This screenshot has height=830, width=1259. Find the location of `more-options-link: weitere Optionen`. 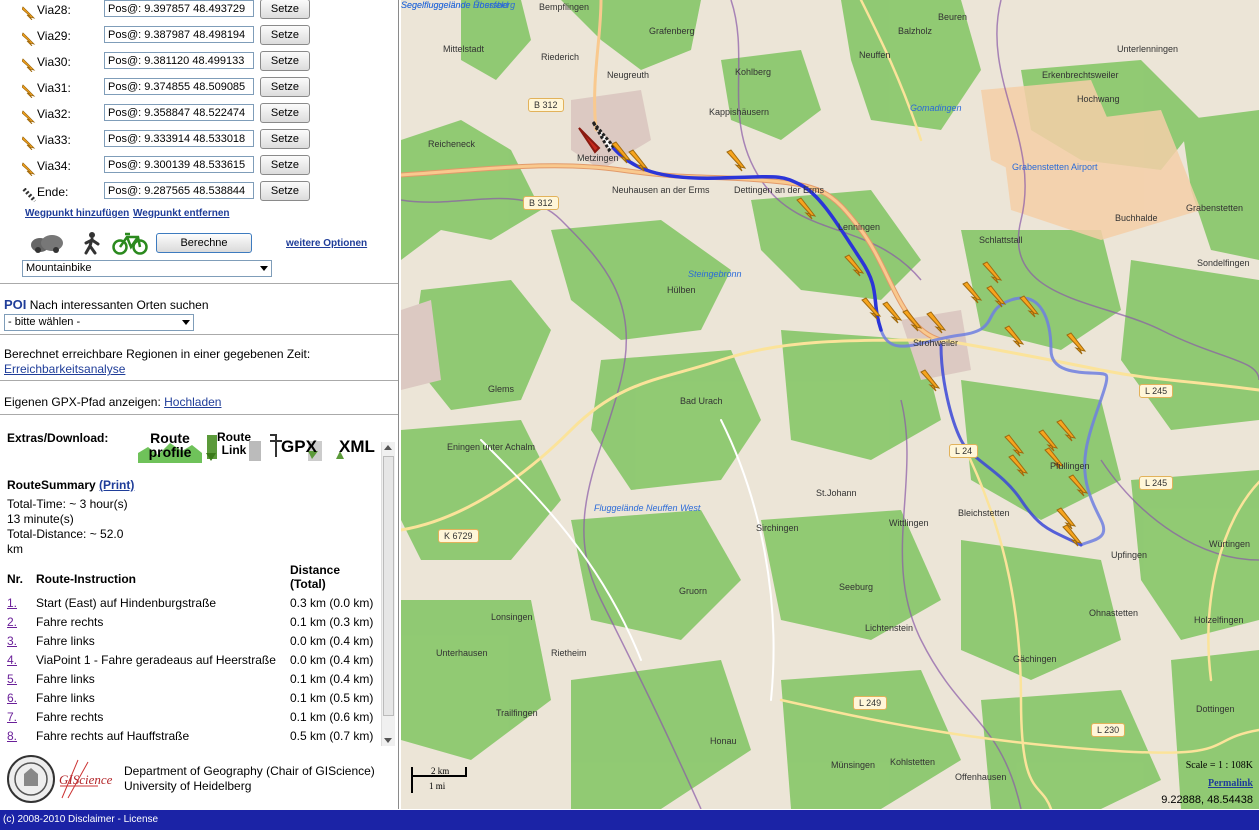

more-options-link: weitere Optionen is located at coordinates (326, 243).